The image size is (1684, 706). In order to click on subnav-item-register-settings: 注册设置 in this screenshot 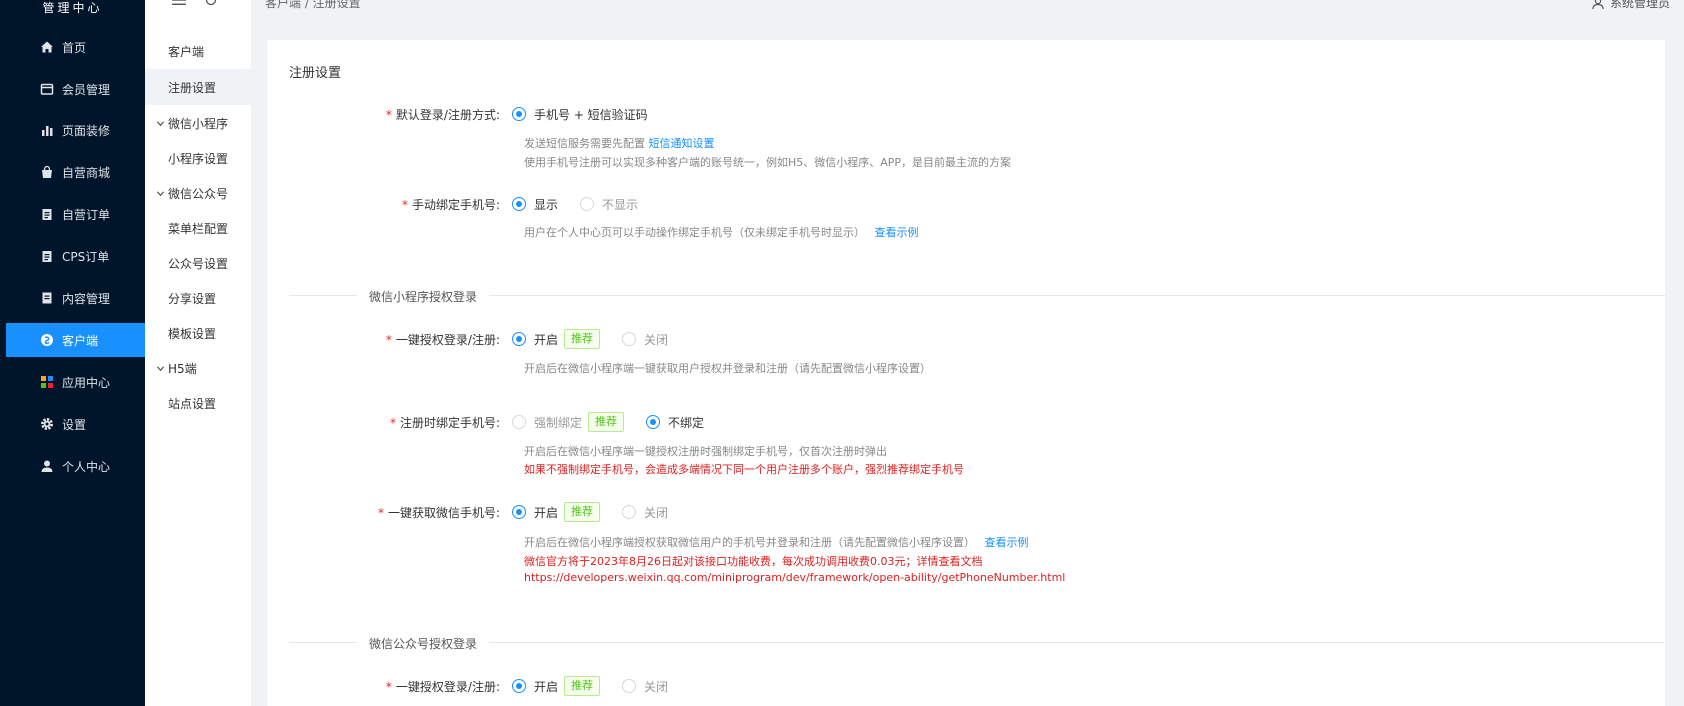, I will do `click(198, 87)`.